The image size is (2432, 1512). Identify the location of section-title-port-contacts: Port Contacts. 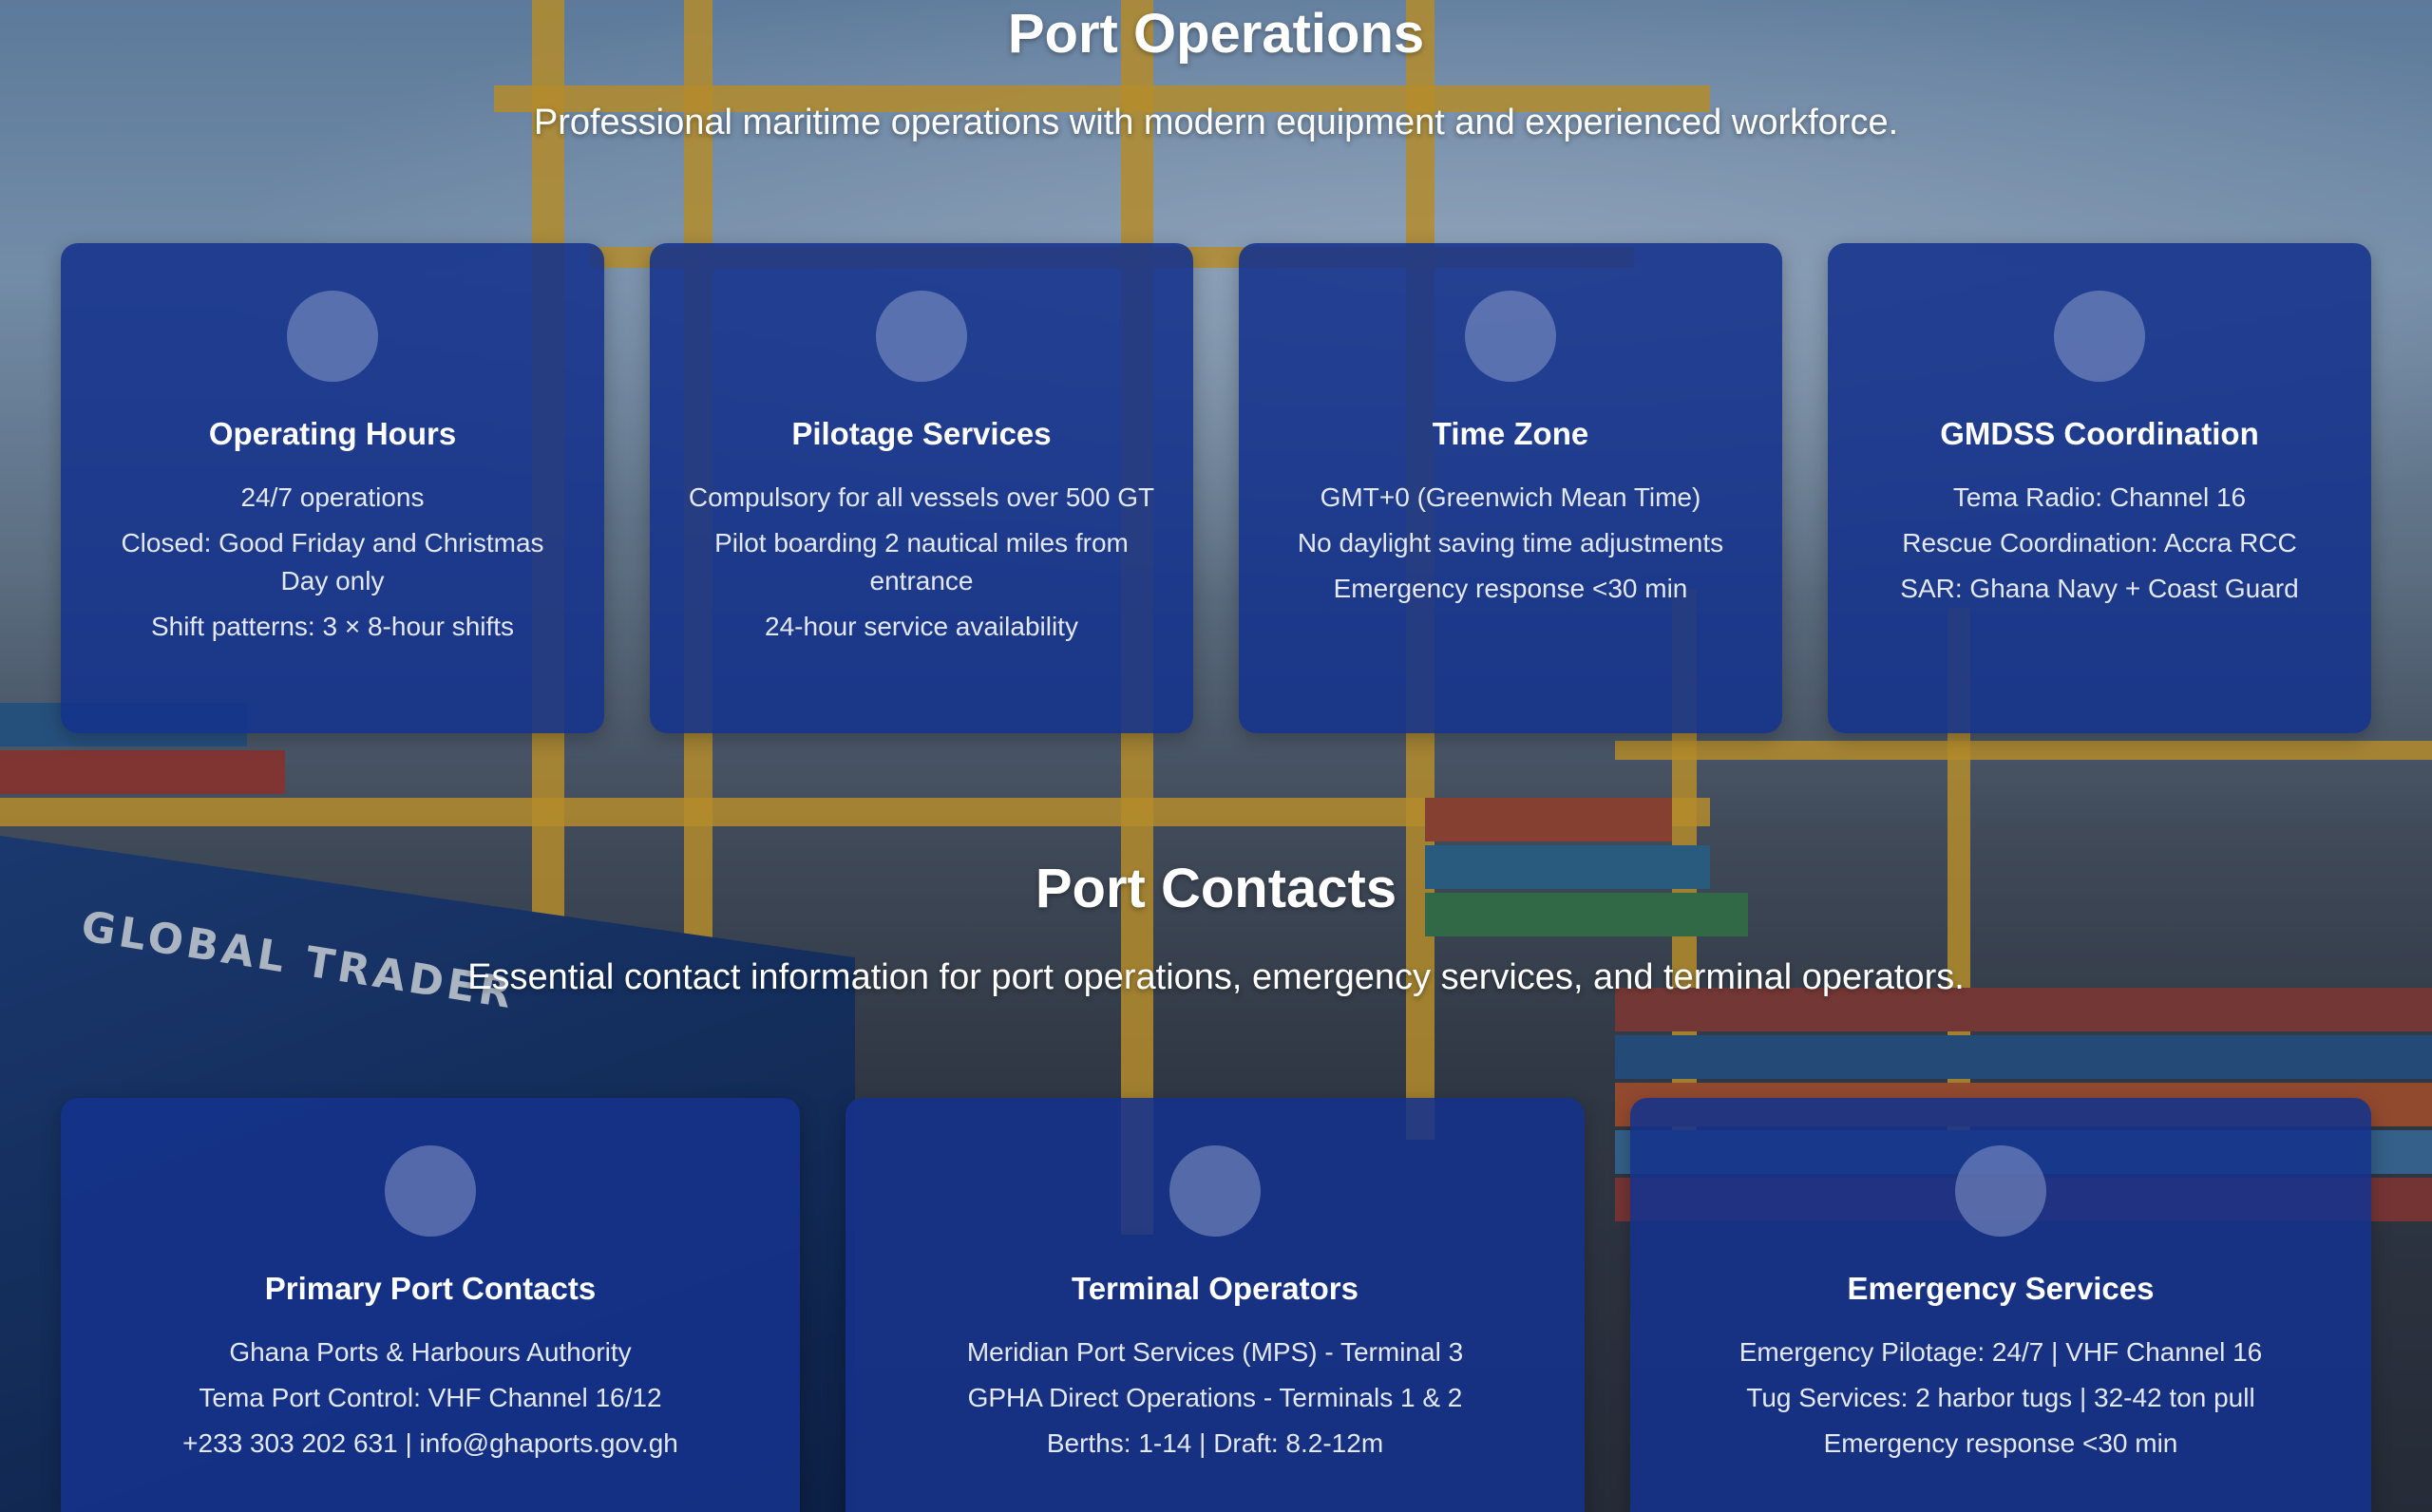
(1216, 889).